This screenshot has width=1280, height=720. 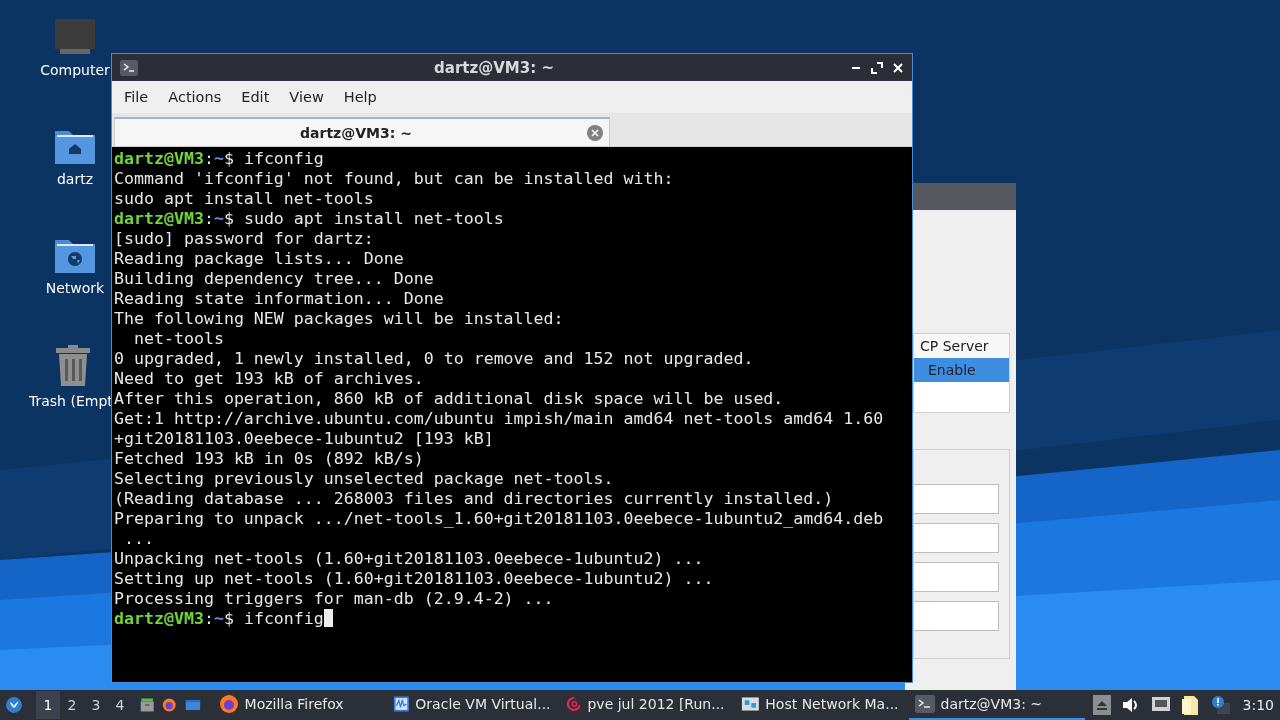 What do you see at coordinates (178, 339) in the screenshot?
I see `terminal-line: net-tools` at bounding box center [178, 339].